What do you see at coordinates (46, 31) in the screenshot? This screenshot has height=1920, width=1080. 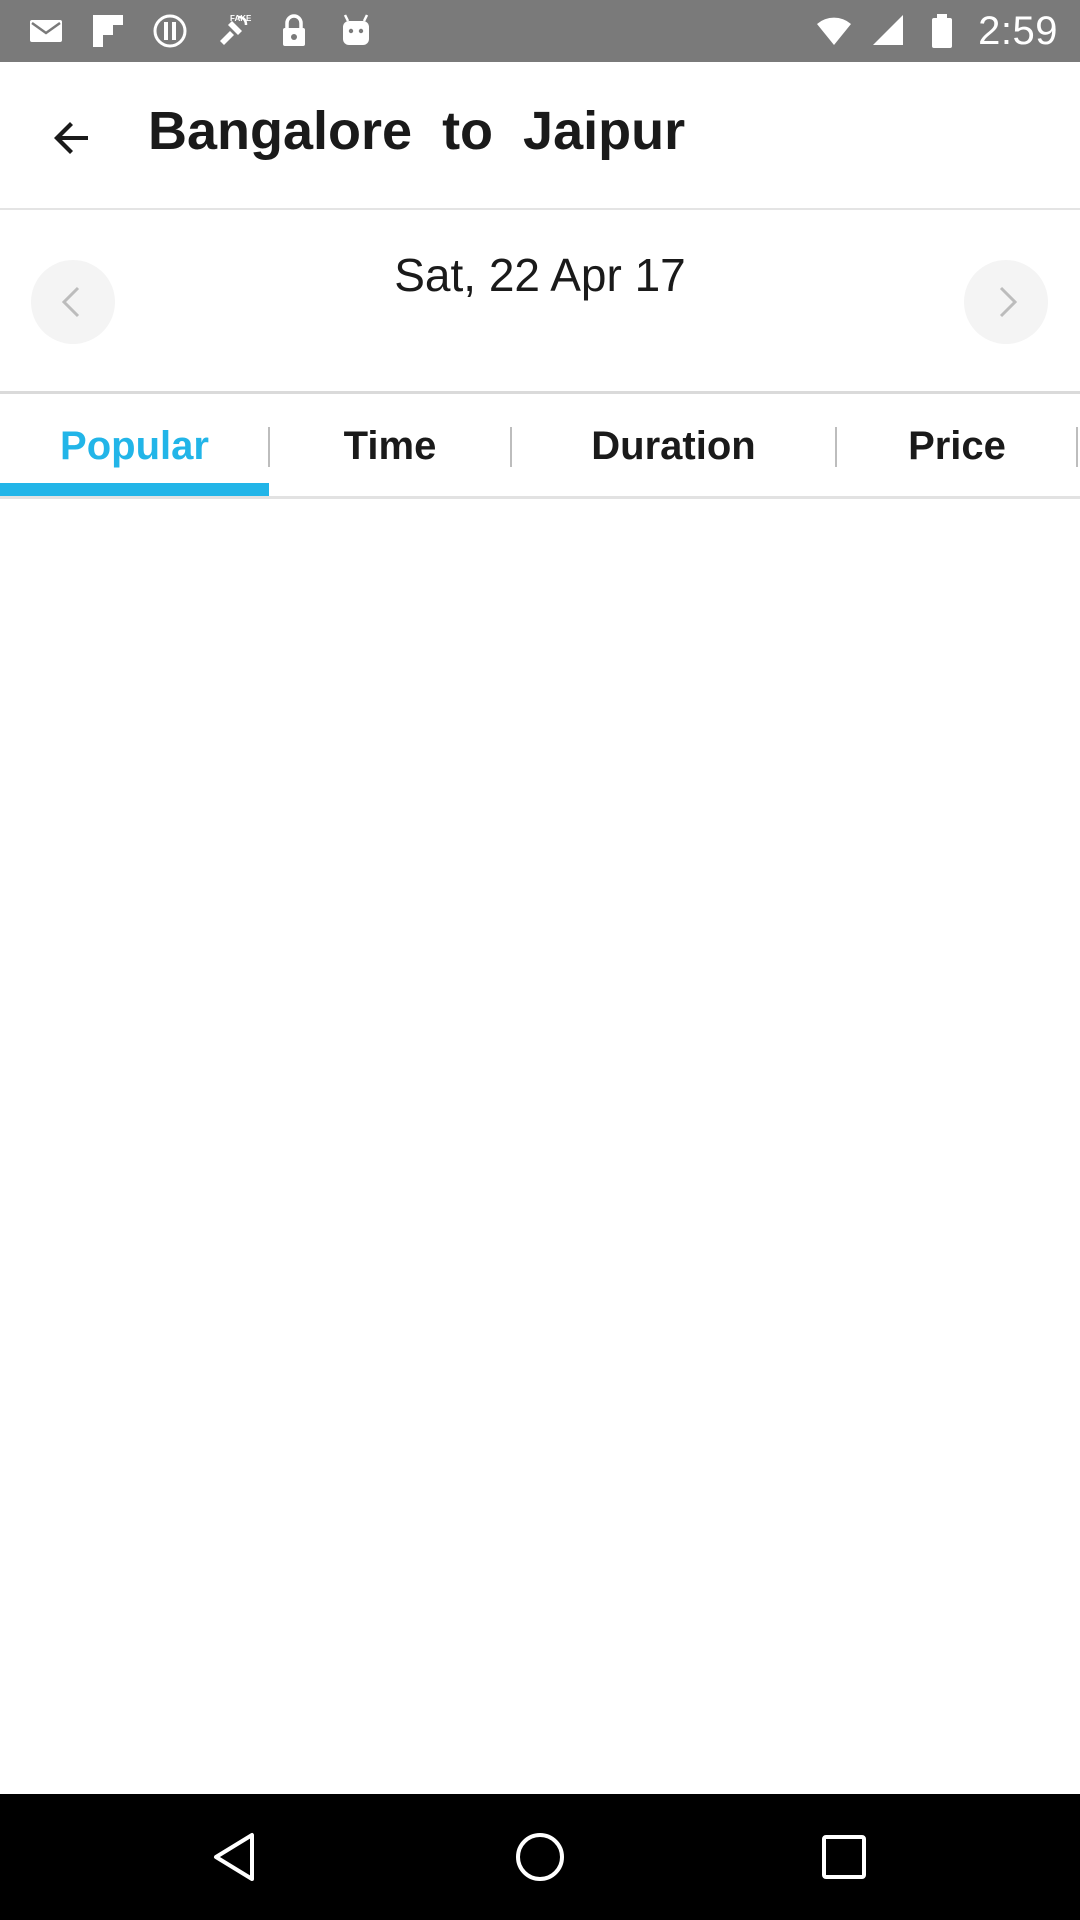 I see `mail-icon` at bounding box center [46, 31].